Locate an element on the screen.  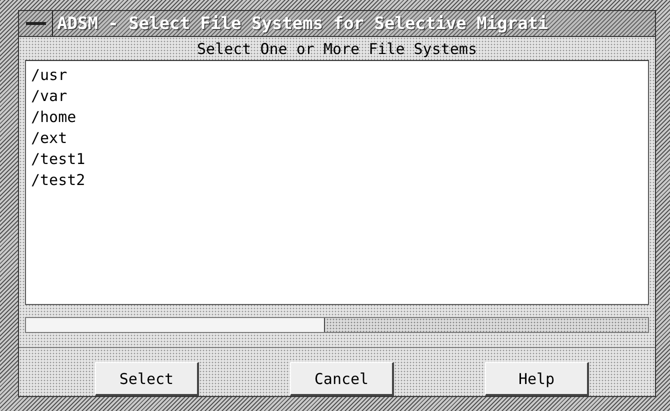
dialog-button: Cancel is located at coordinates (342, 379).